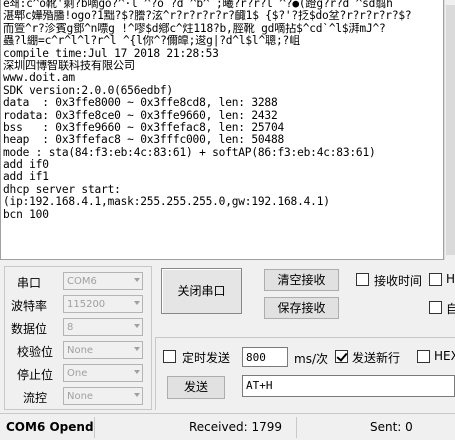  I want to click on baud-row: 波特率 115200, so click(79, 304).